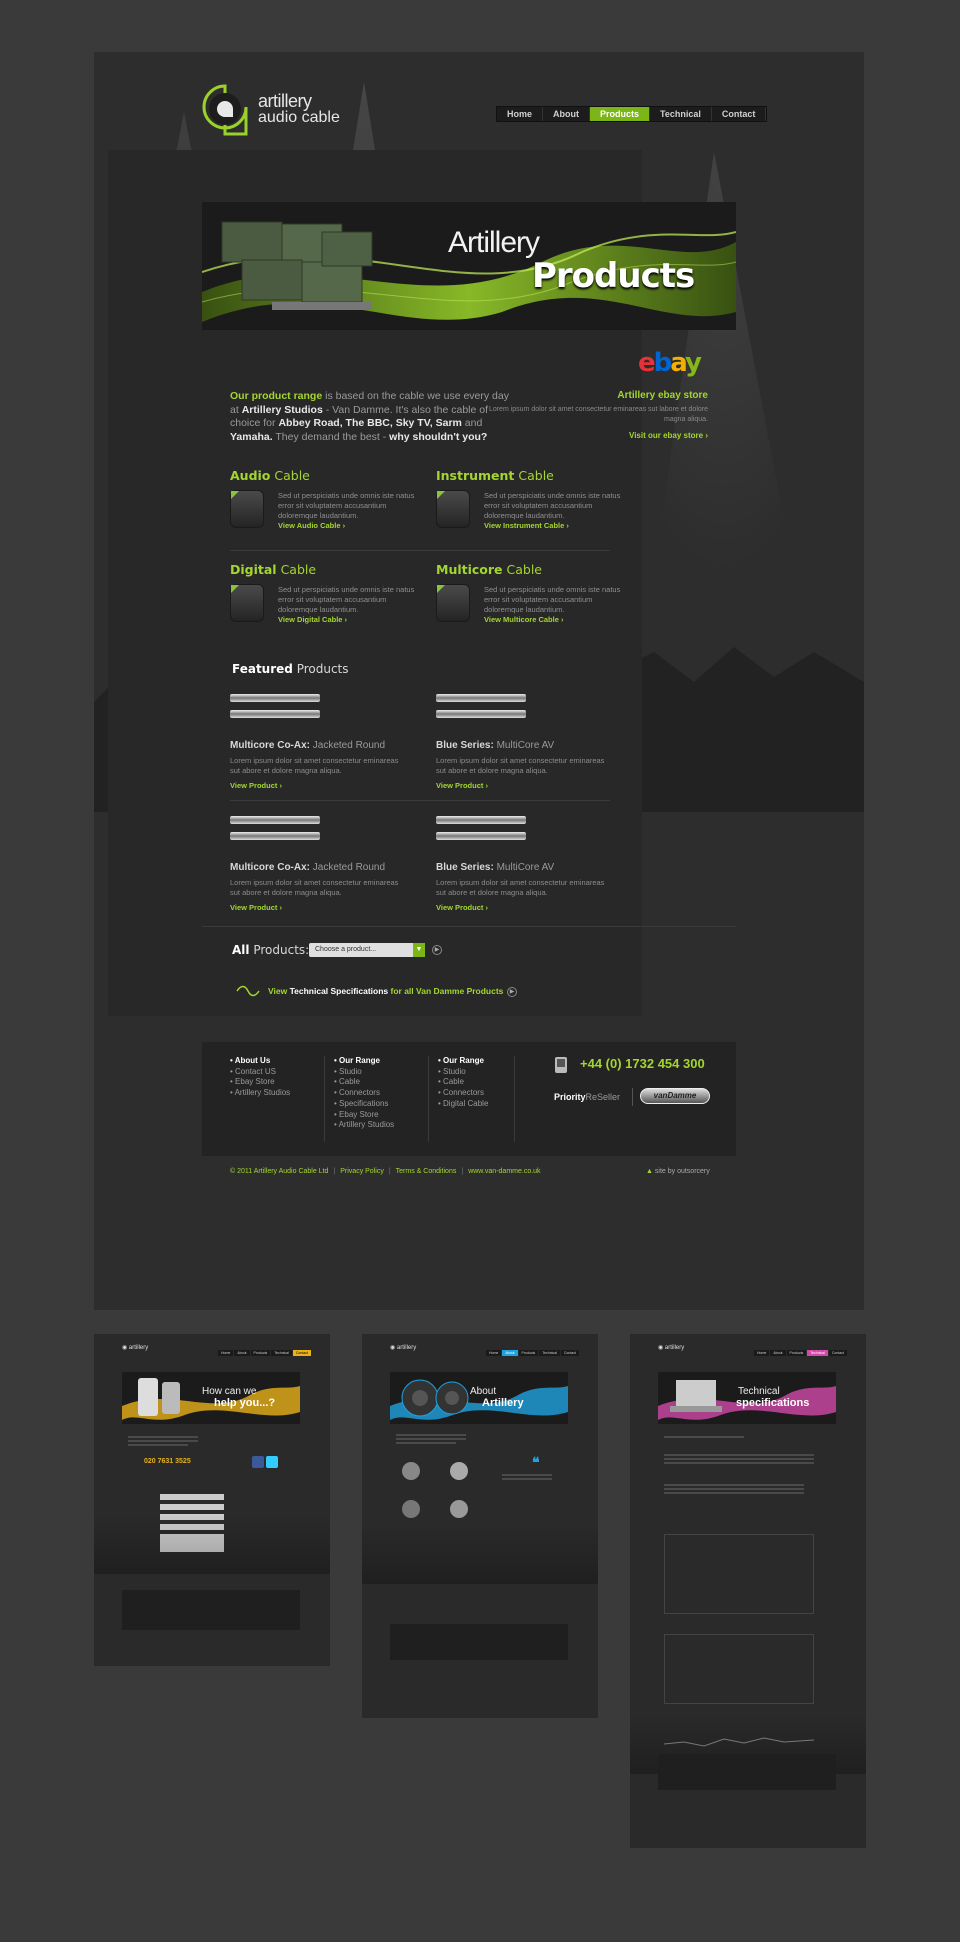  Describe the element at coordinates (411, 1509) in the screenshot. I see `avatar` at that location.